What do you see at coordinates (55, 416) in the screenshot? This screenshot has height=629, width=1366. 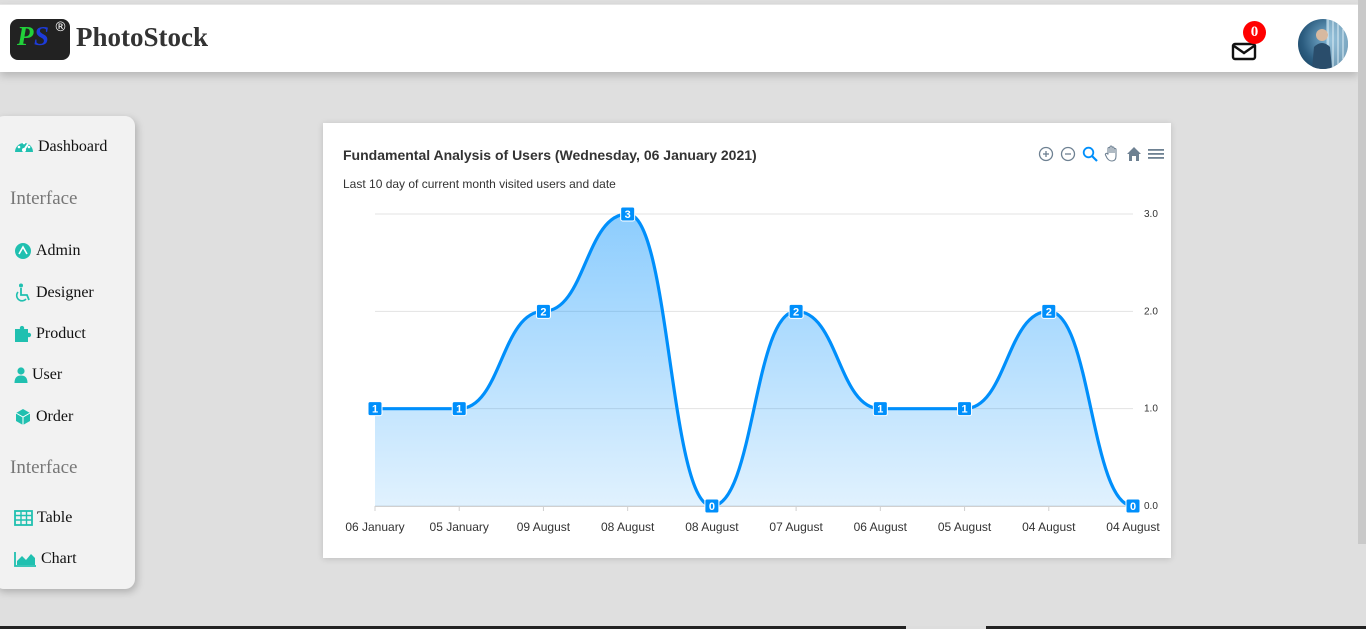 I see `sidebar-item-label: Order` at bounding box center [55, 416].